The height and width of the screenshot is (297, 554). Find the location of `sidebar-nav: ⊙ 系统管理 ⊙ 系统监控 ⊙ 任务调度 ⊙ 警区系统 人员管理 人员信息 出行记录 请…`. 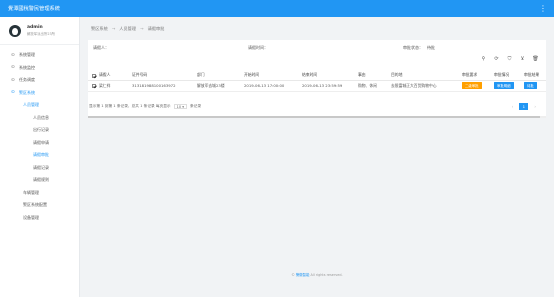

sidebar-nav: ⊙ 系统管理 ⊙ 系统监控 ⊙ 任务调度 ⊙ 警区系统 人员管理 人员信息 出行记录 请… is located at coordinates (39, 134).